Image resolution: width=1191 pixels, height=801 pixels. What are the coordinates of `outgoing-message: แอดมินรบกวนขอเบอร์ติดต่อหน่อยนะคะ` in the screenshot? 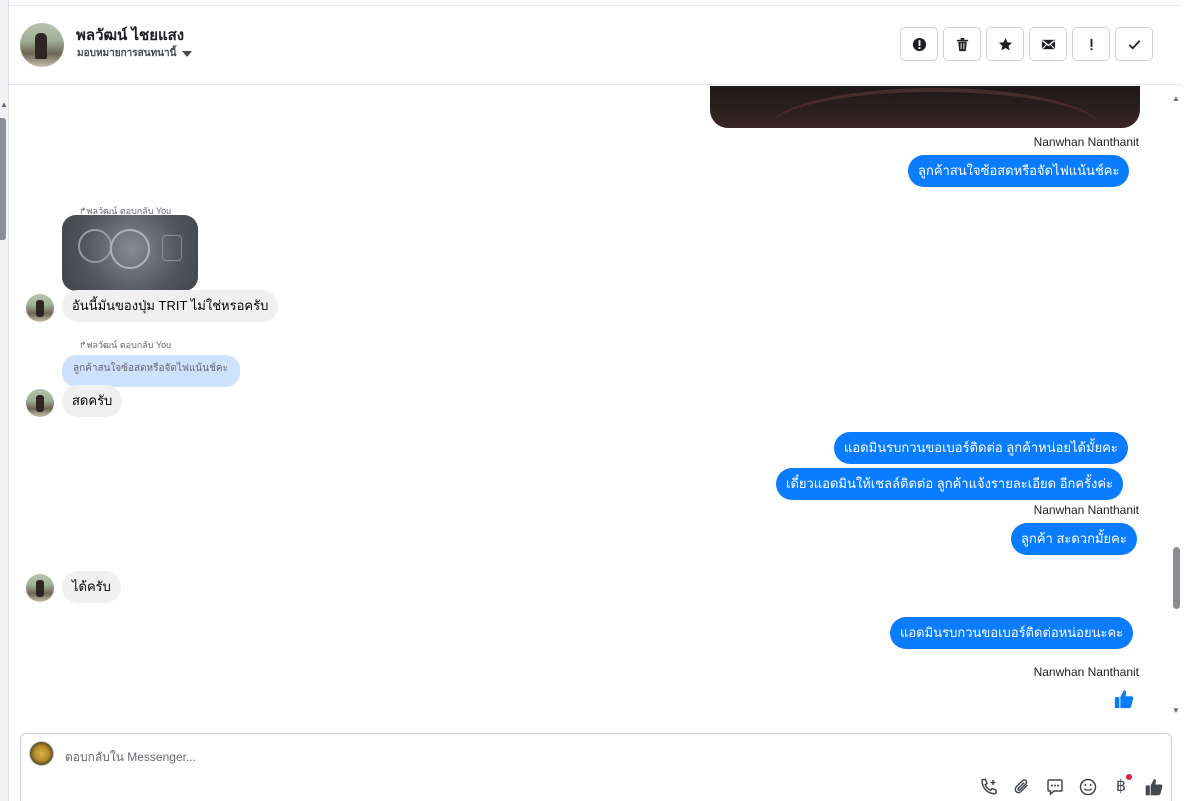 It's located at (1012, 633).